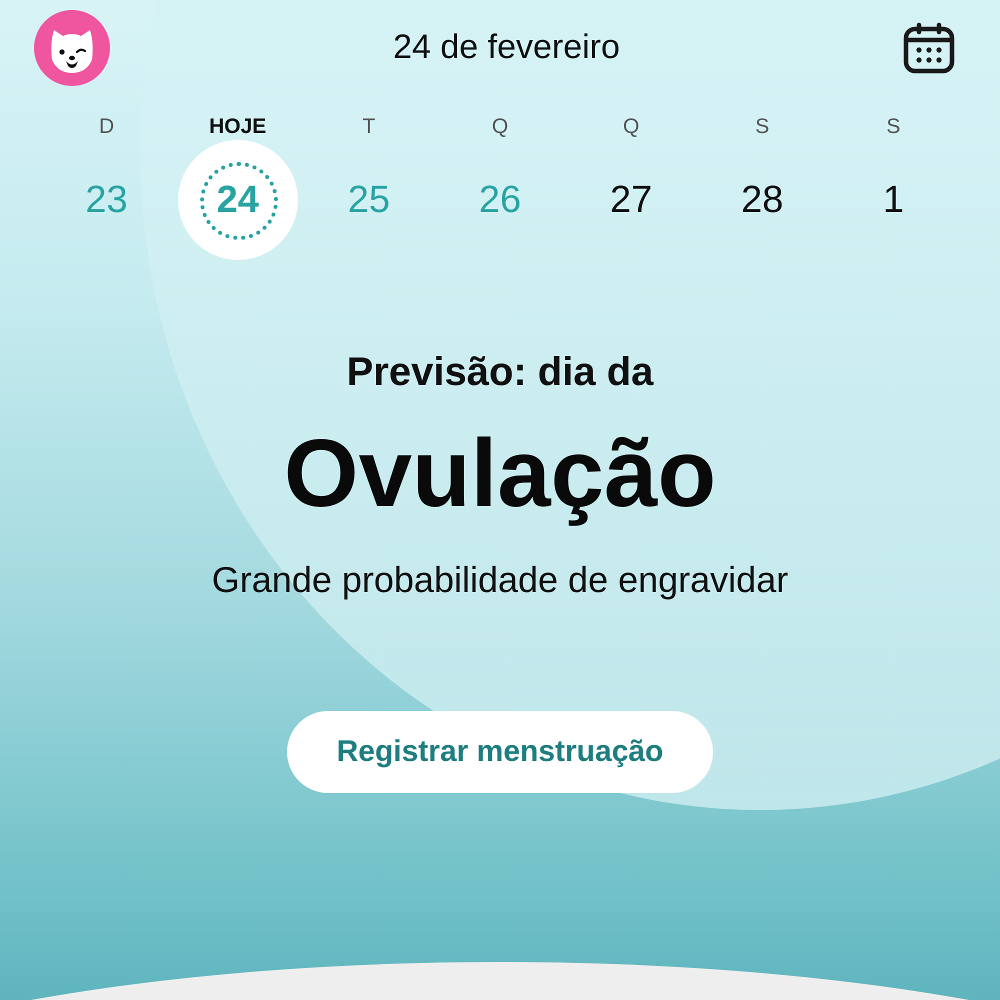  What do you see at coordinates (106, 127) in the screenshot?
I see `weekday-label: D` at bounding box center [106, 127].